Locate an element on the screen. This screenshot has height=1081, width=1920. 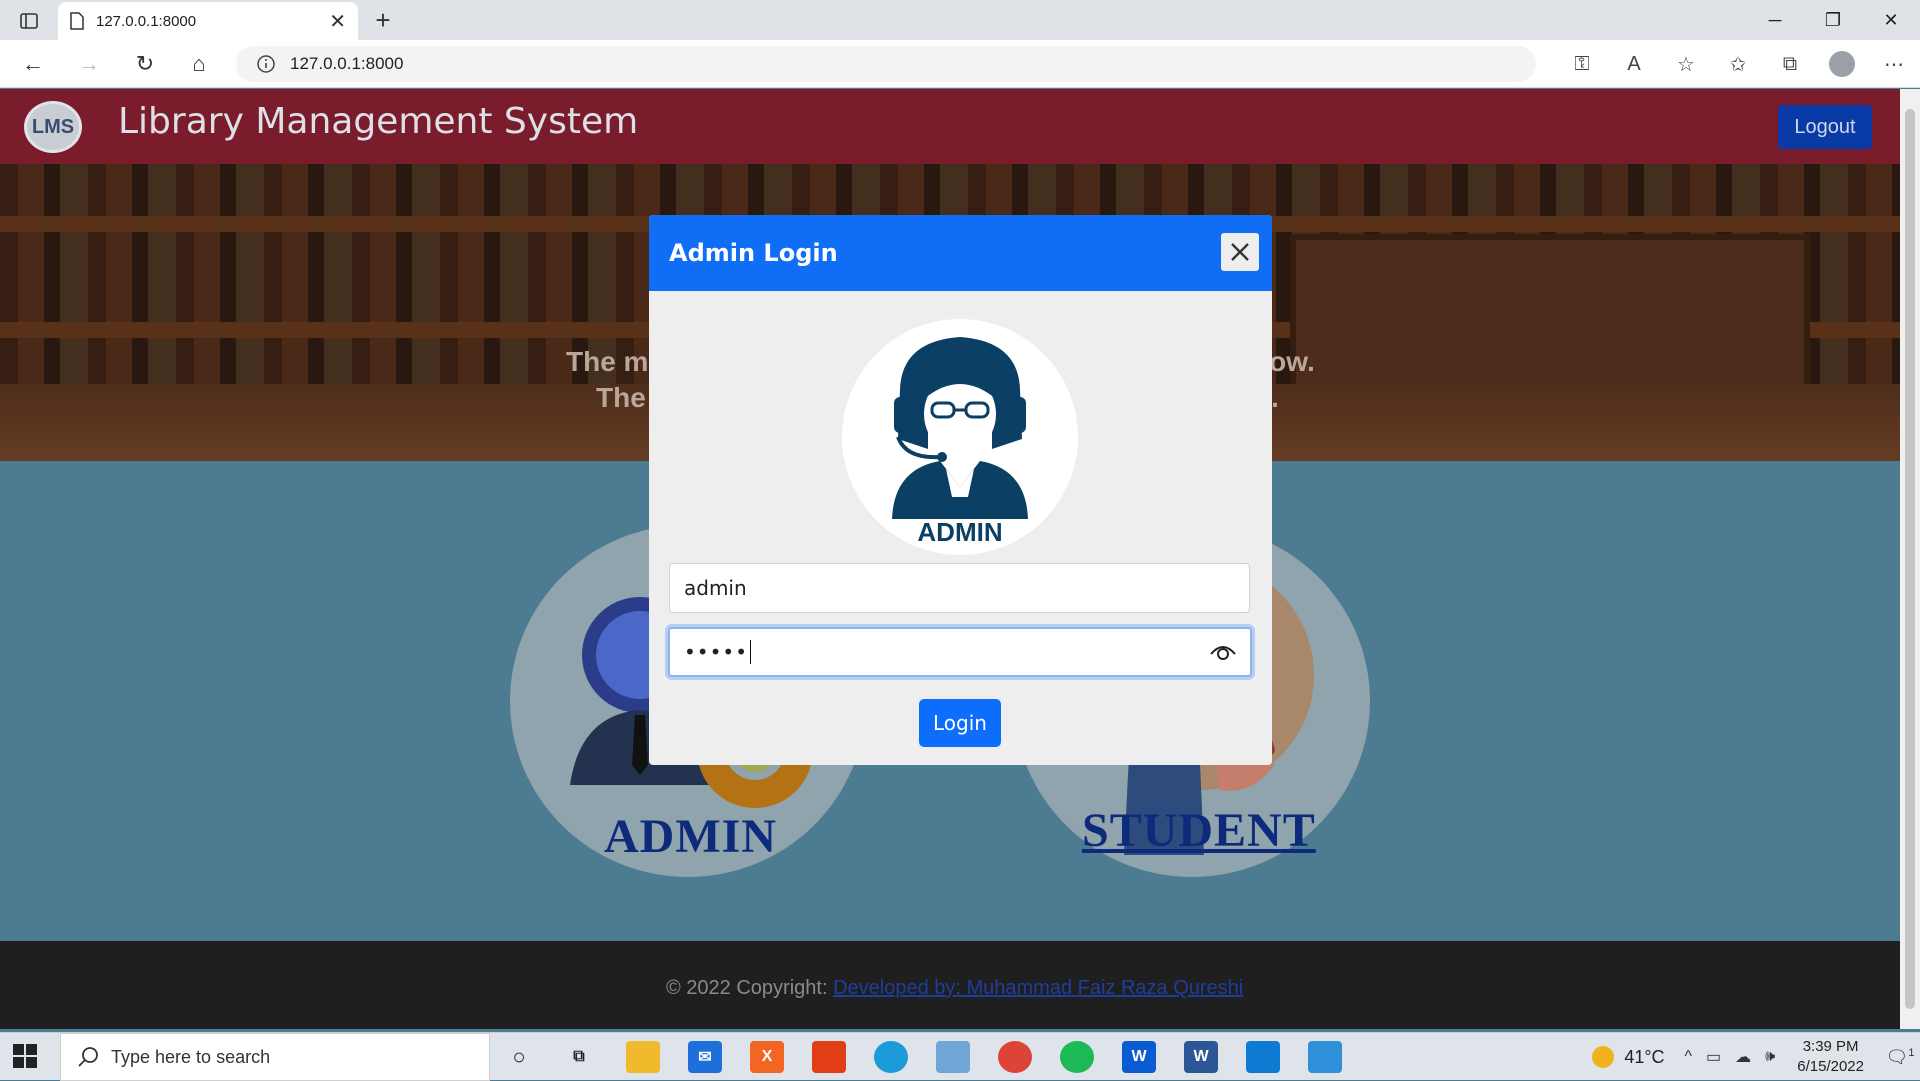
page-icon is located at coordinates (77, 21).